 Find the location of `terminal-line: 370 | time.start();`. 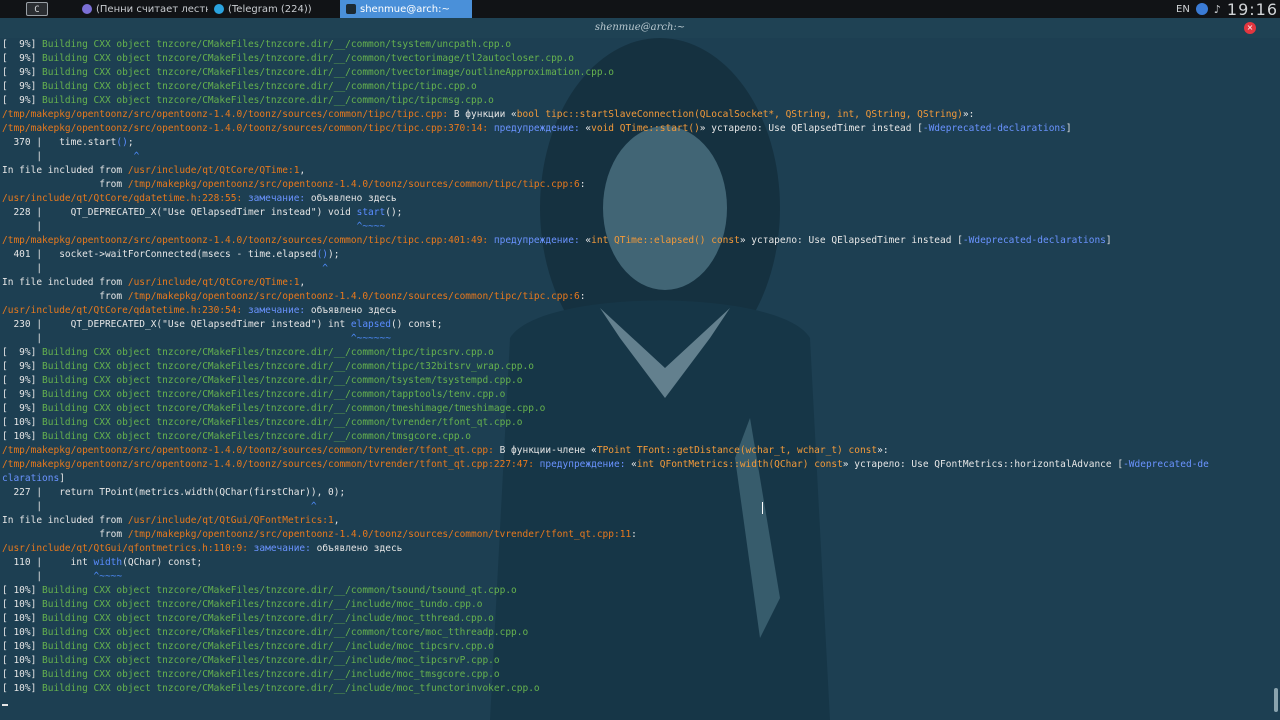

terminal-line: 370 | time.start(); is located at coordinates (641, 143).